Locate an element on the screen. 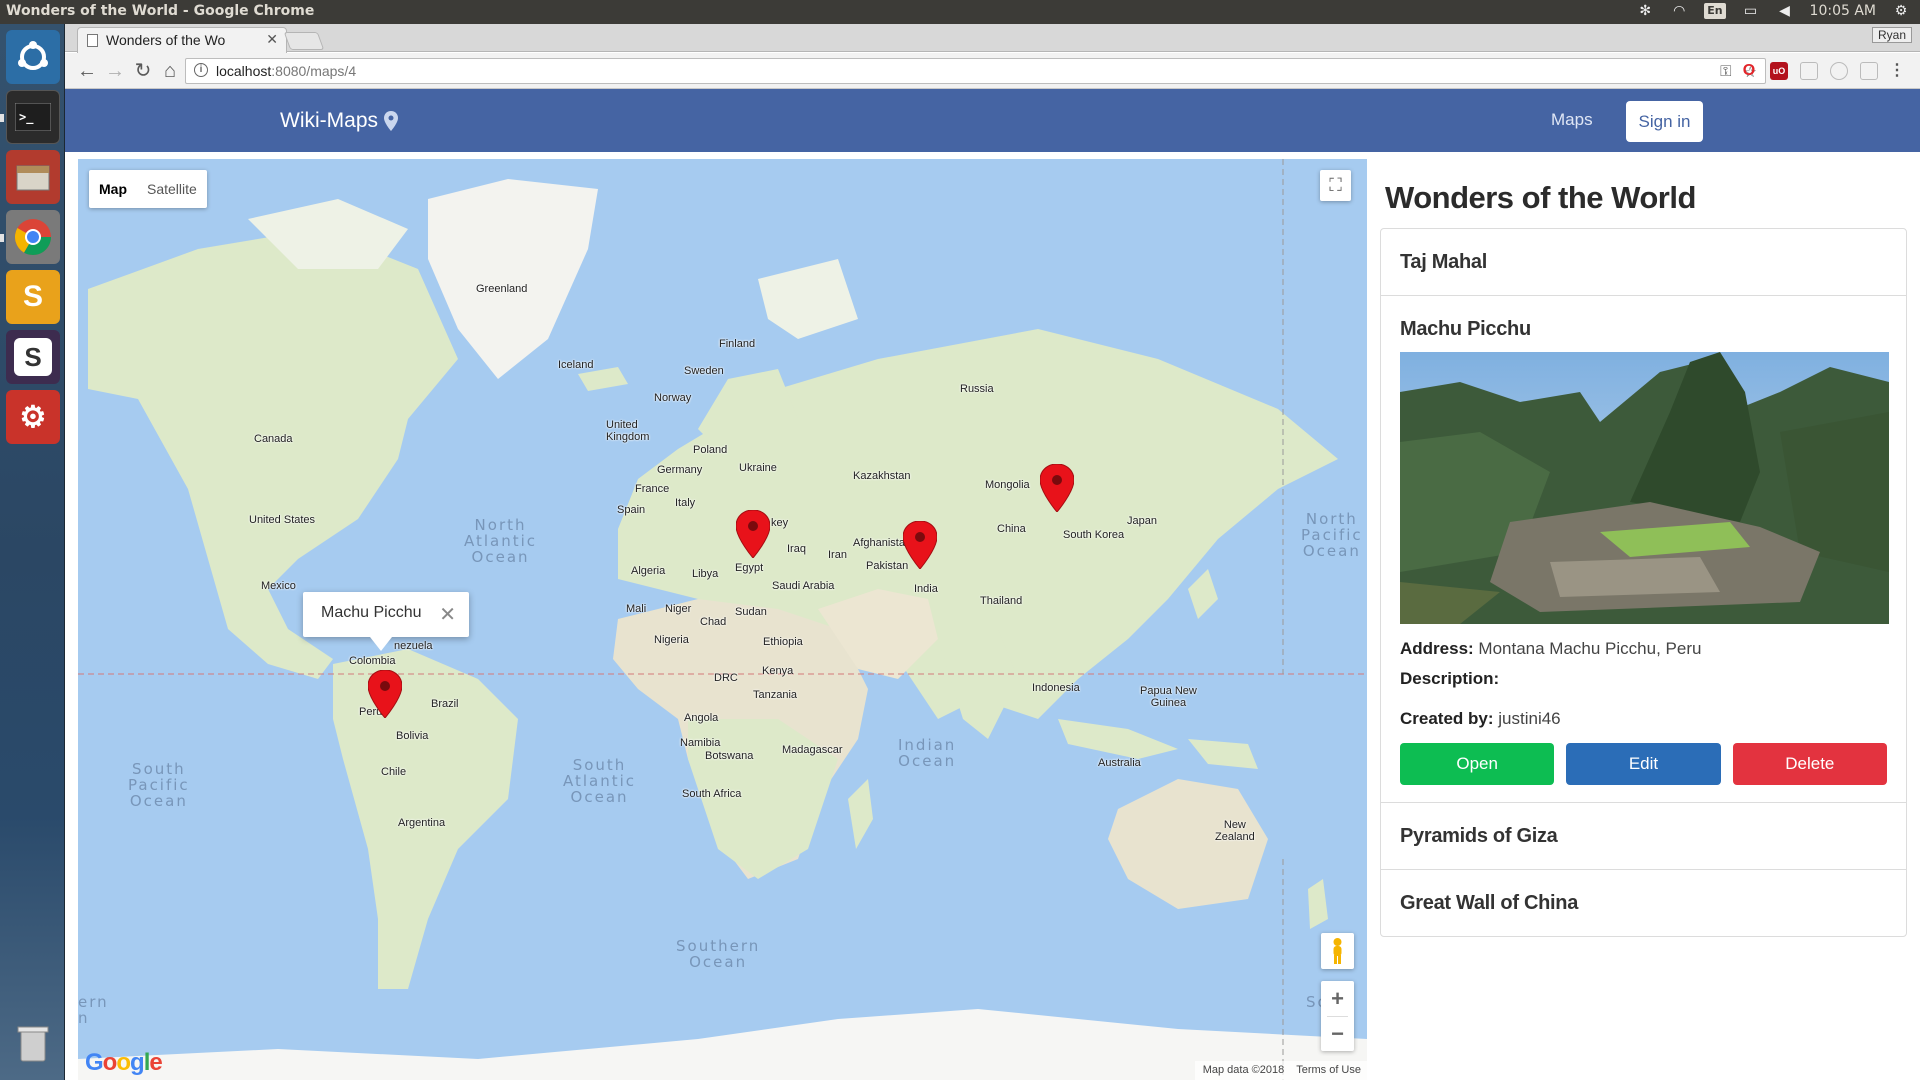 This screenshot has height=1080, width=1920. trash-icon is located at coordinates (33, 1043).